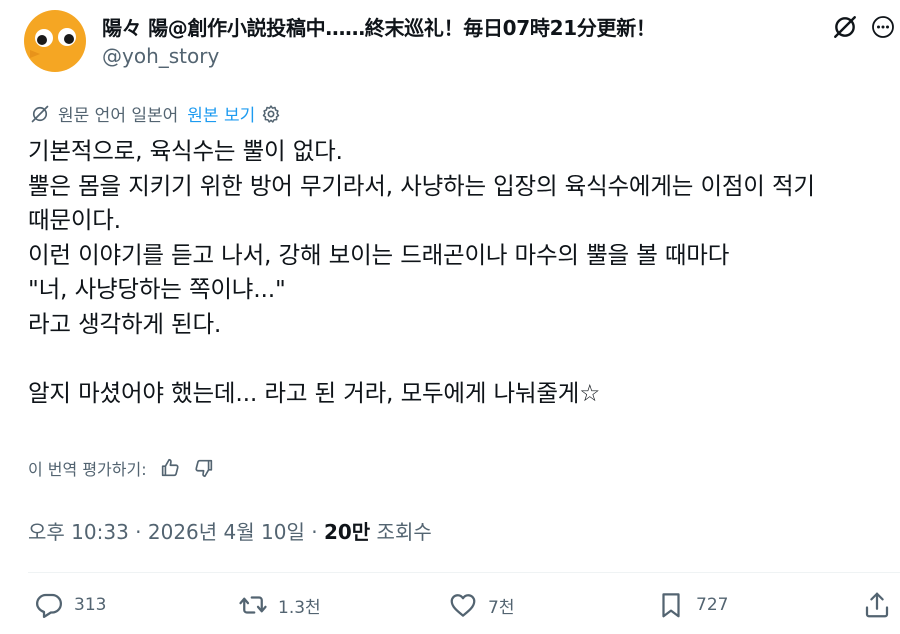 This screenshot has width=900, height=634. I want to click on translation-bar: 원문 언어 일본어 원본 보기, so click(155, 113).